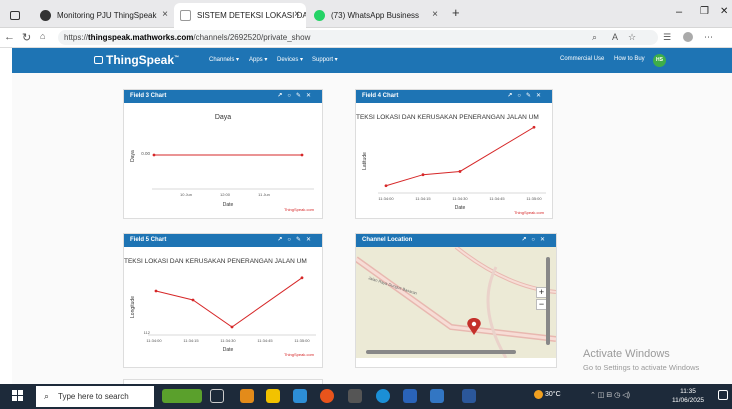 This screenshot has height=409, width=732. What do you see at coordinates (247, 396) in the screenshot?
I see `photos-app-icon` at bounding box center [247, 396].